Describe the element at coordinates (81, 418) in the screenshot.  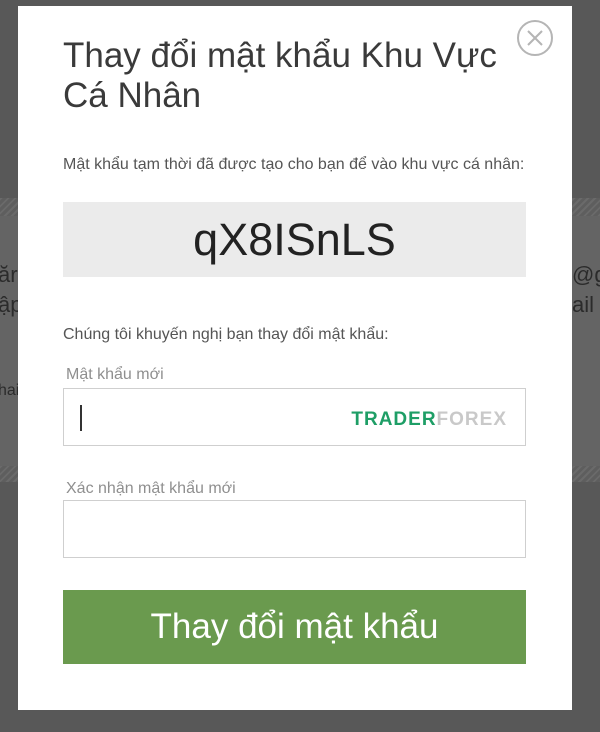
I see `text-cursor` at that location.